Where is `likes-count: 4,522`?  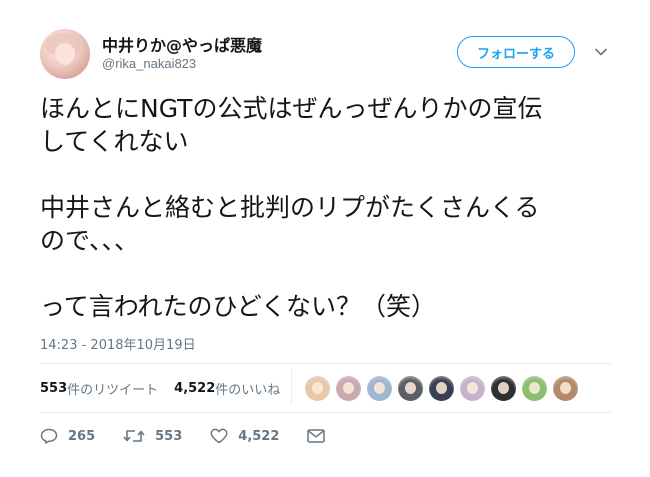 likes-count: 4,522 is located at coordinates (195, 388).